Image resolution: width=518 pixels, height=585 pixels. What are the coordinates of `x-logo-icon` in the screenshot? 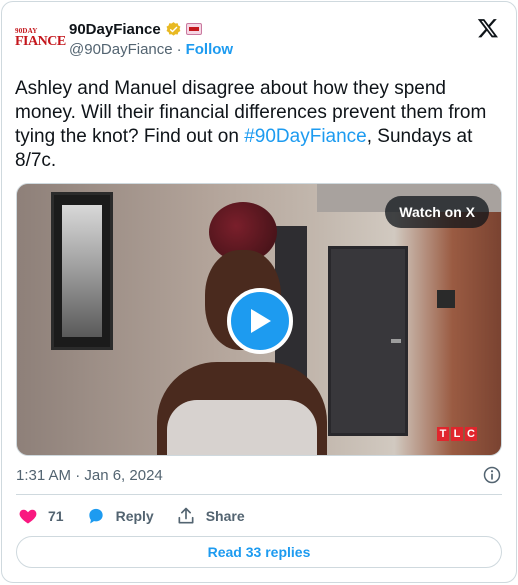 It's located at (488, 28).